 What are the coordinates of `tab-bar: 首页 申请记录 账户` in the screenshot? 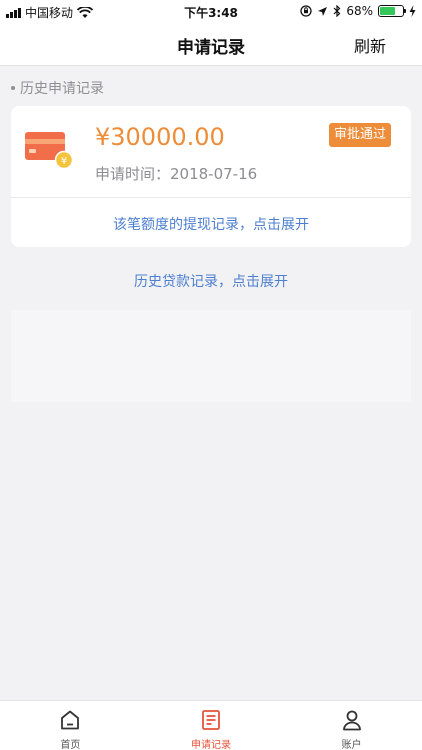 It's located at (211, 725).